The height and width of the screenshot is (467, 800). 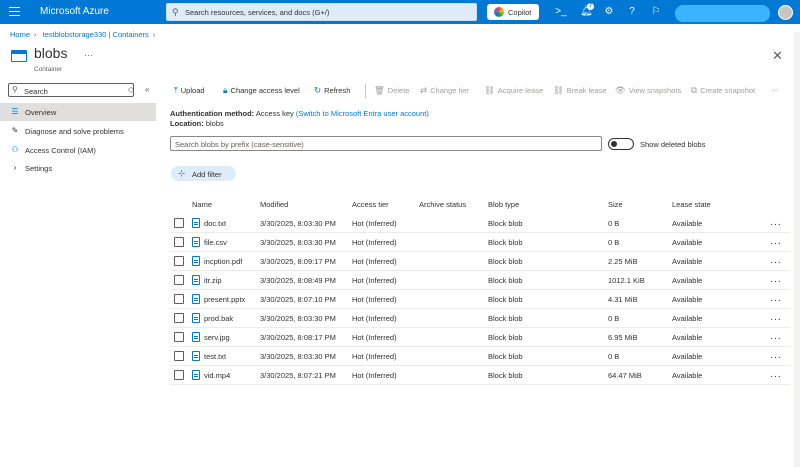 I want to click on delete-button: 🗑︎ Delete, so click(x=391, y=91).